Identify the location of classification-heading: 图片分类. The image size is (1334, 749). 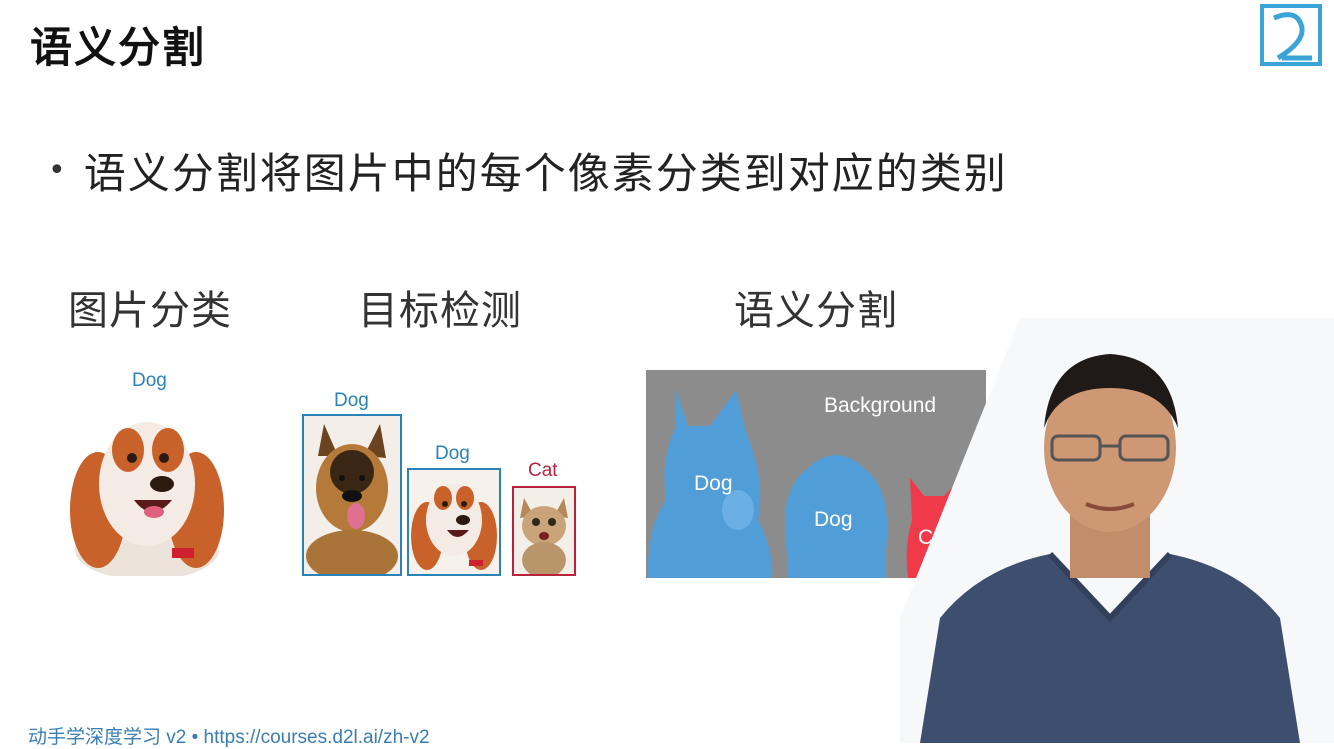
(150, 311).